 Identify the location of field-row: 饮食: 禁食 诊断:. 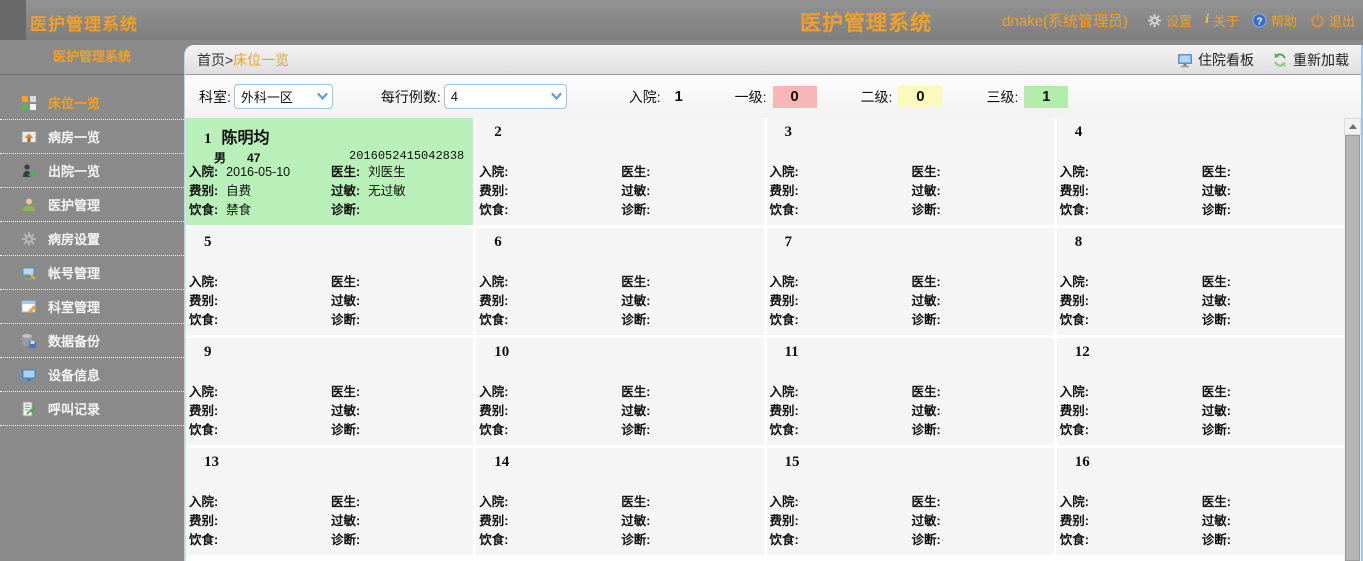
(329, 210).